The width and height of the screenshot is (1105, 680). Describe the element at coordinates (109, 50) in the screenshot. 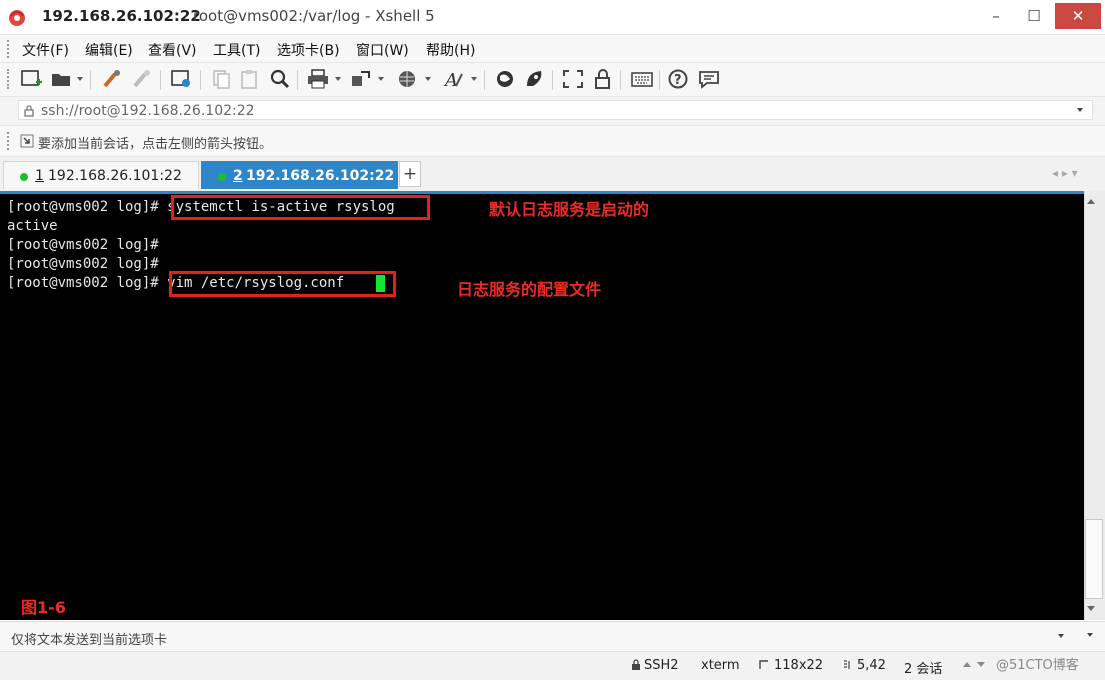

I see `menu-edit: 编辑(E)` at that location.